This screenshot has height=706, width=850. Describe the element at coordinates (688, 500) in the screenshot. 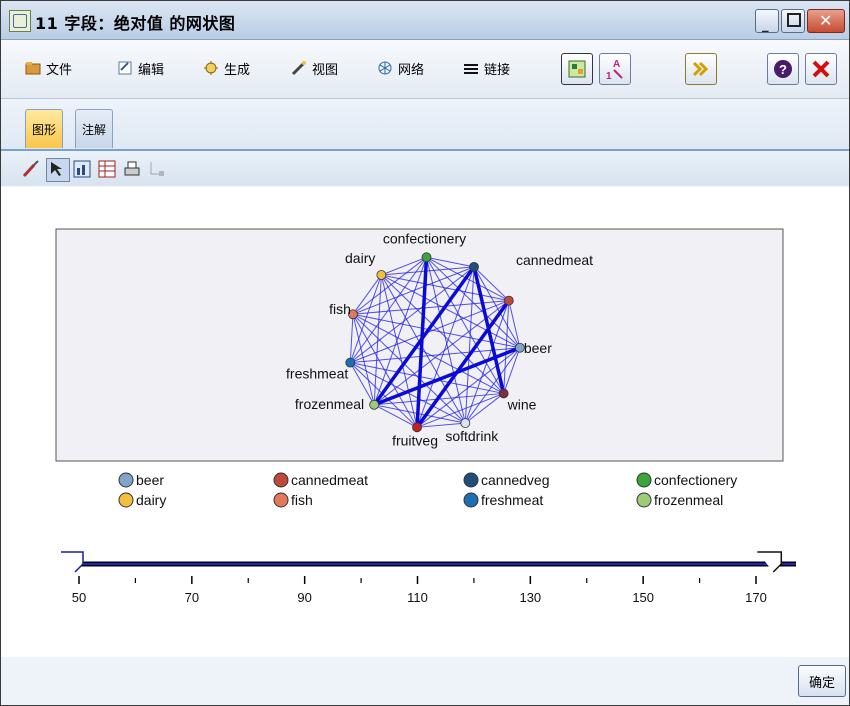

I see `legend-label: frozenmeal` at that location.